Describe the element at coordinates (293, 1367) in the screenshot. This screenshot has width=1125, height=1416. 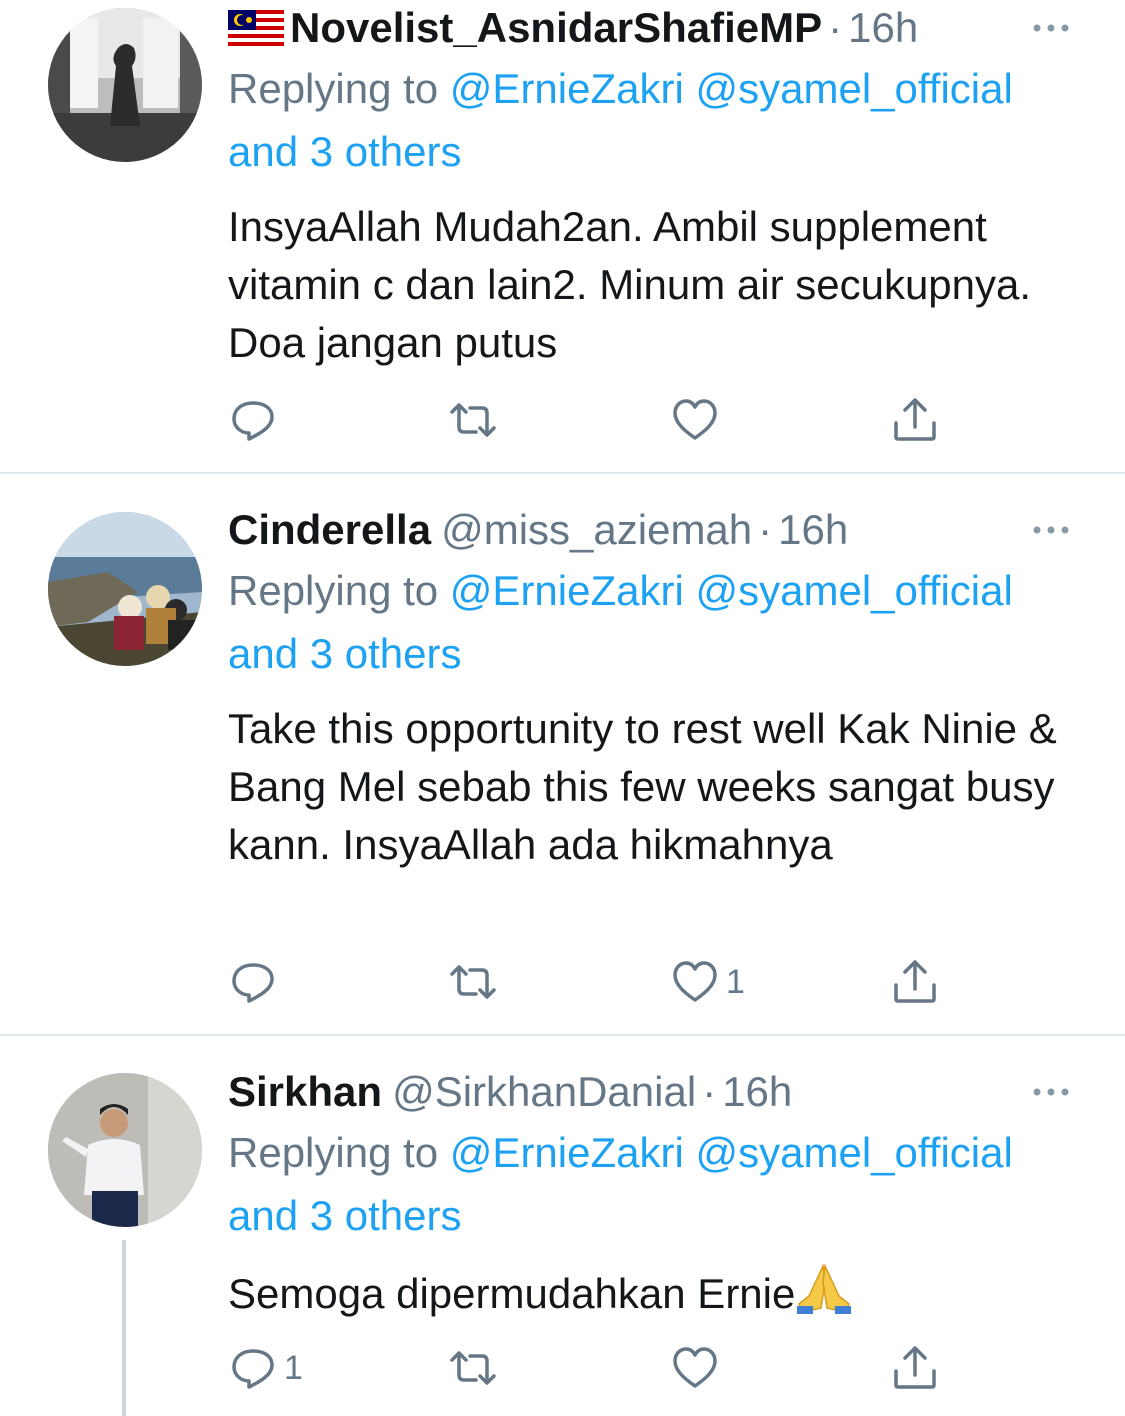
I see `reply-count: 1` at that location.